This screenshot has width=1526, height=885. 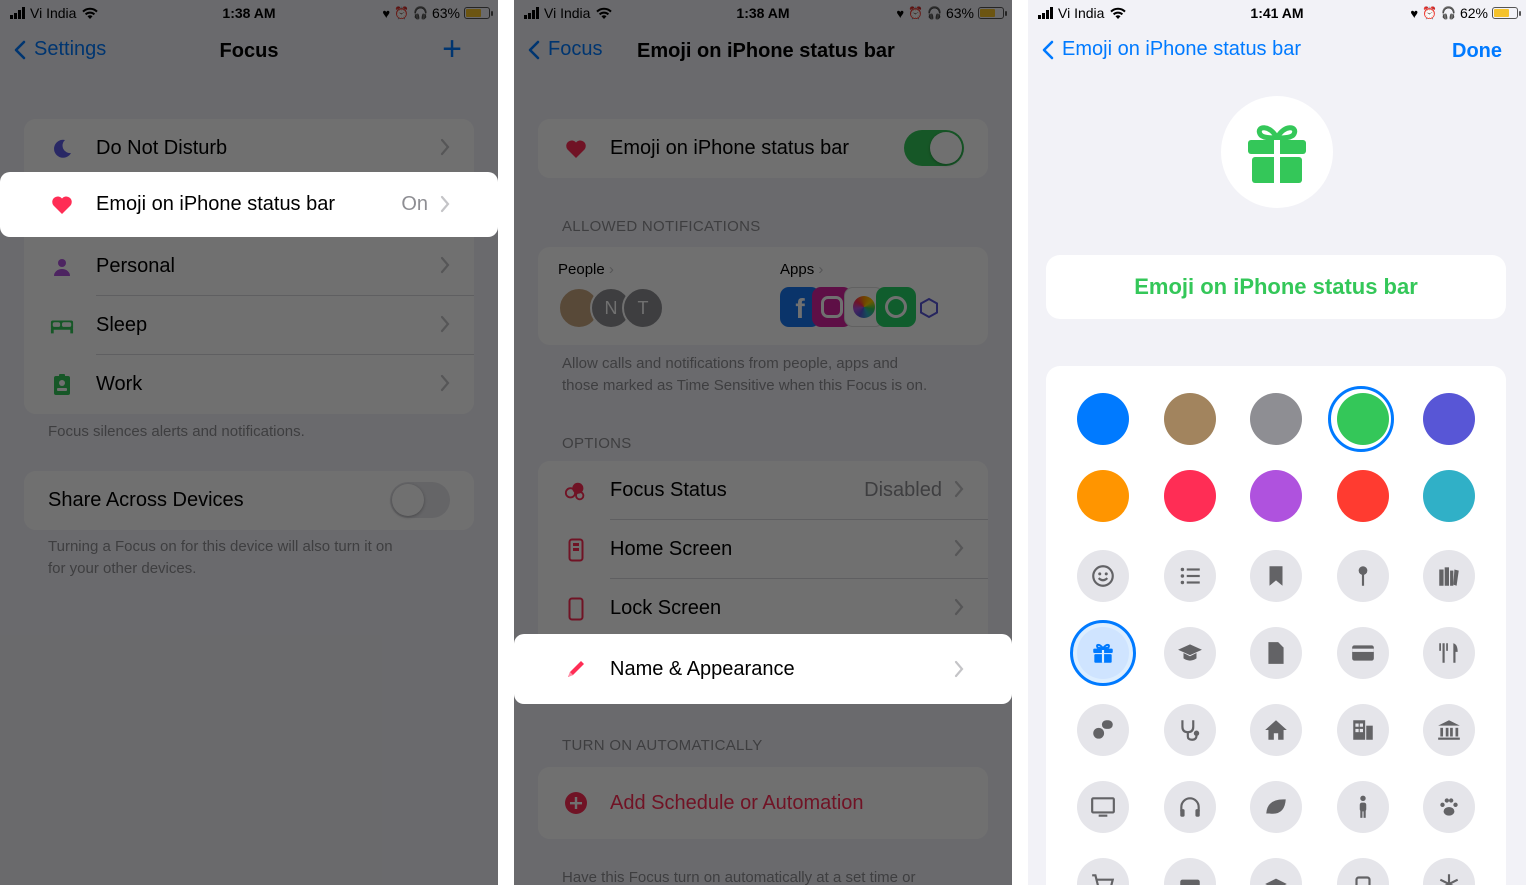 I want to click on people-button: People ›, so click(x=586, y=269).